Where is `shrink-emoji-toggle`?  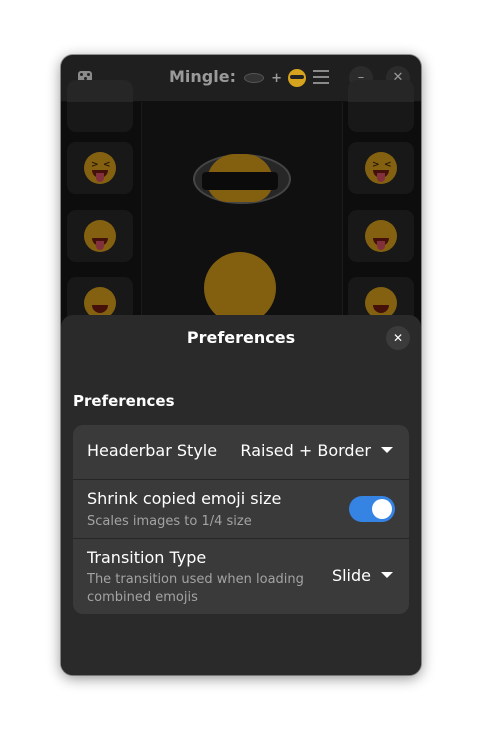
shrink-emoji-toggle is located at coordinates (372, 509).